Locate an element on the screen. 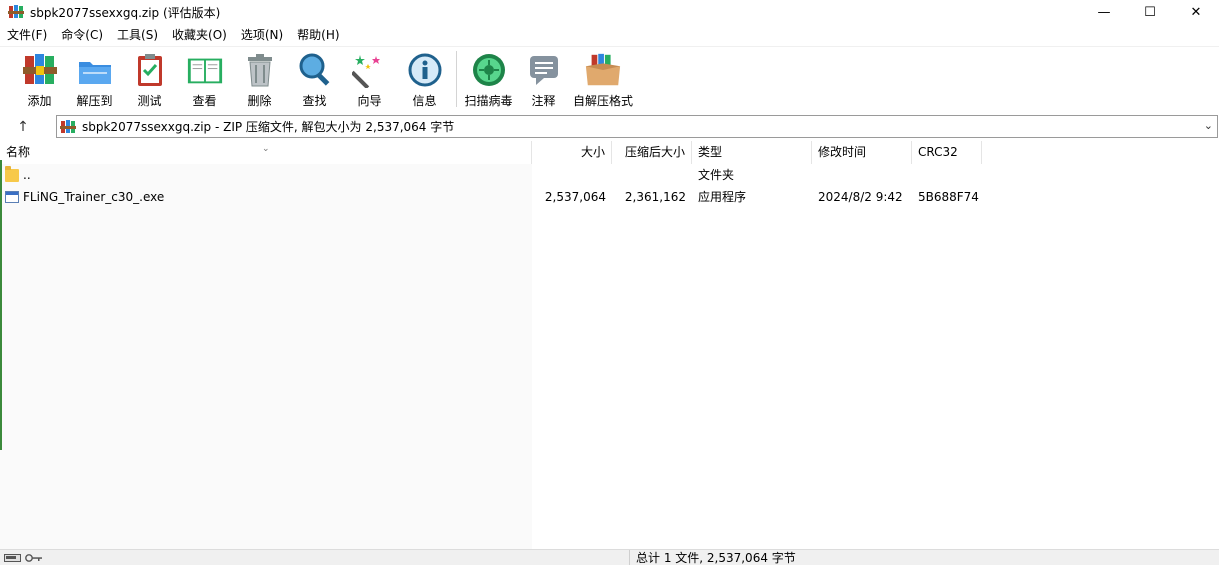  packed-cell is located at coordinates (652, 175).